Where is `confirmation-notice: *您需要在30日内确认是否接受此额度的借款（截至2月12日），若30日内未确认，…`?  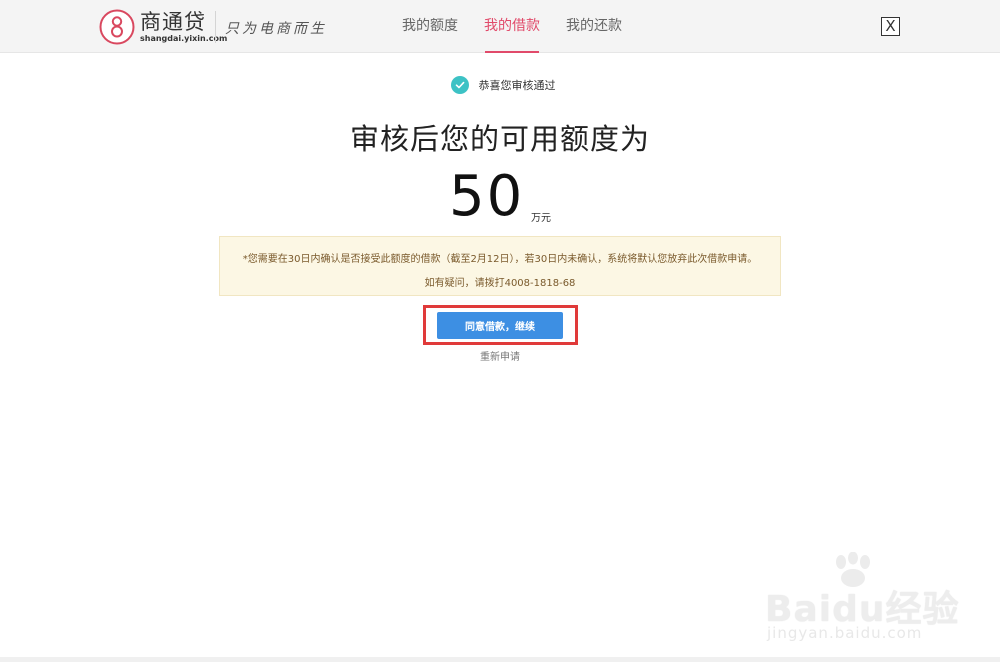
confirmation-notice: *您需要在30日内确认是否接受此额度的借款（截至2月12日），若30日内未确认，… is located at coordinates (500, 266).